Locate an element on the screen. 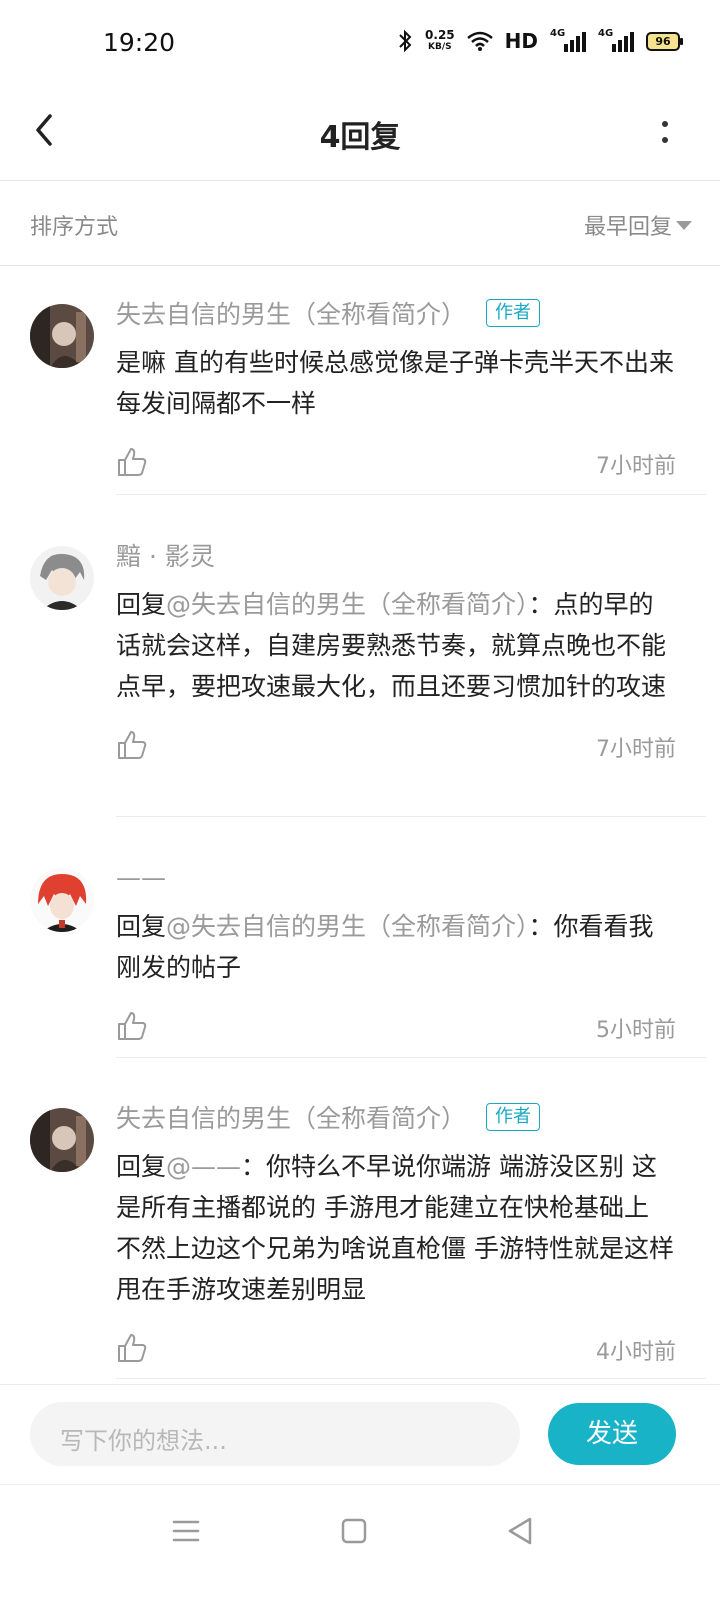  wifi-icon is located at coordinates (479, 41).